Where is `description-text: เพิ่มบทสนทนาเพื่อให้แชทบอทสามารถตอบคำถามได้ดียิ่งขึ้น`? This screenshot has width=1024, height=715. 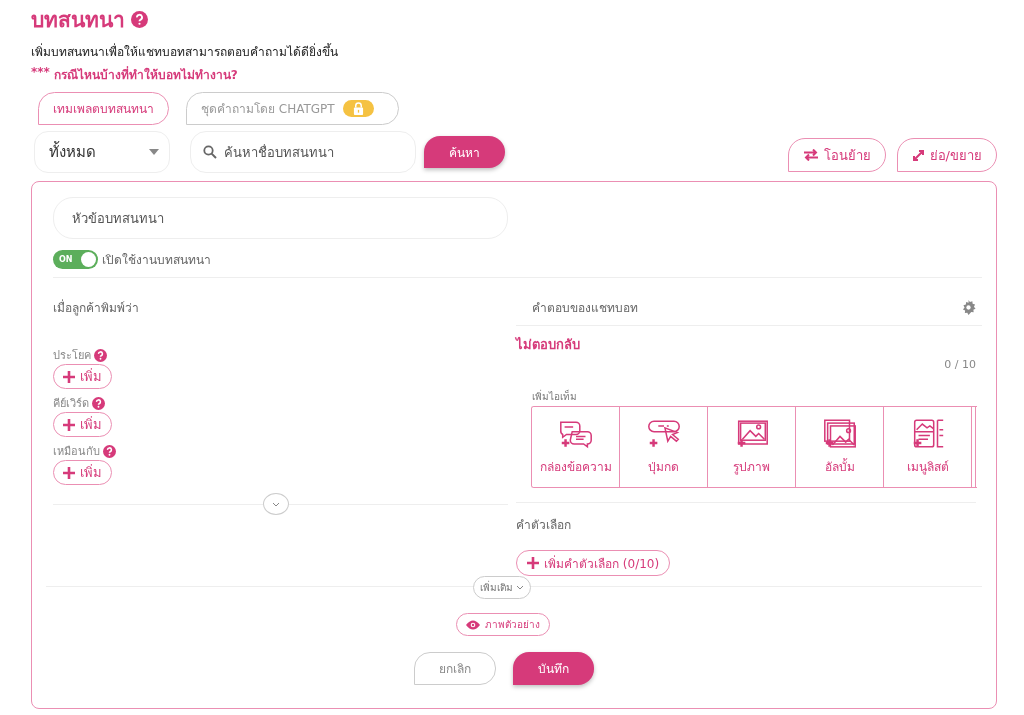
description-text: เพิ่มบทสนทนาเพื่อให้แชทบอทสามารถตอบคำถามได้ดียิ่งขึ้น is located at coordinates (185, 51).